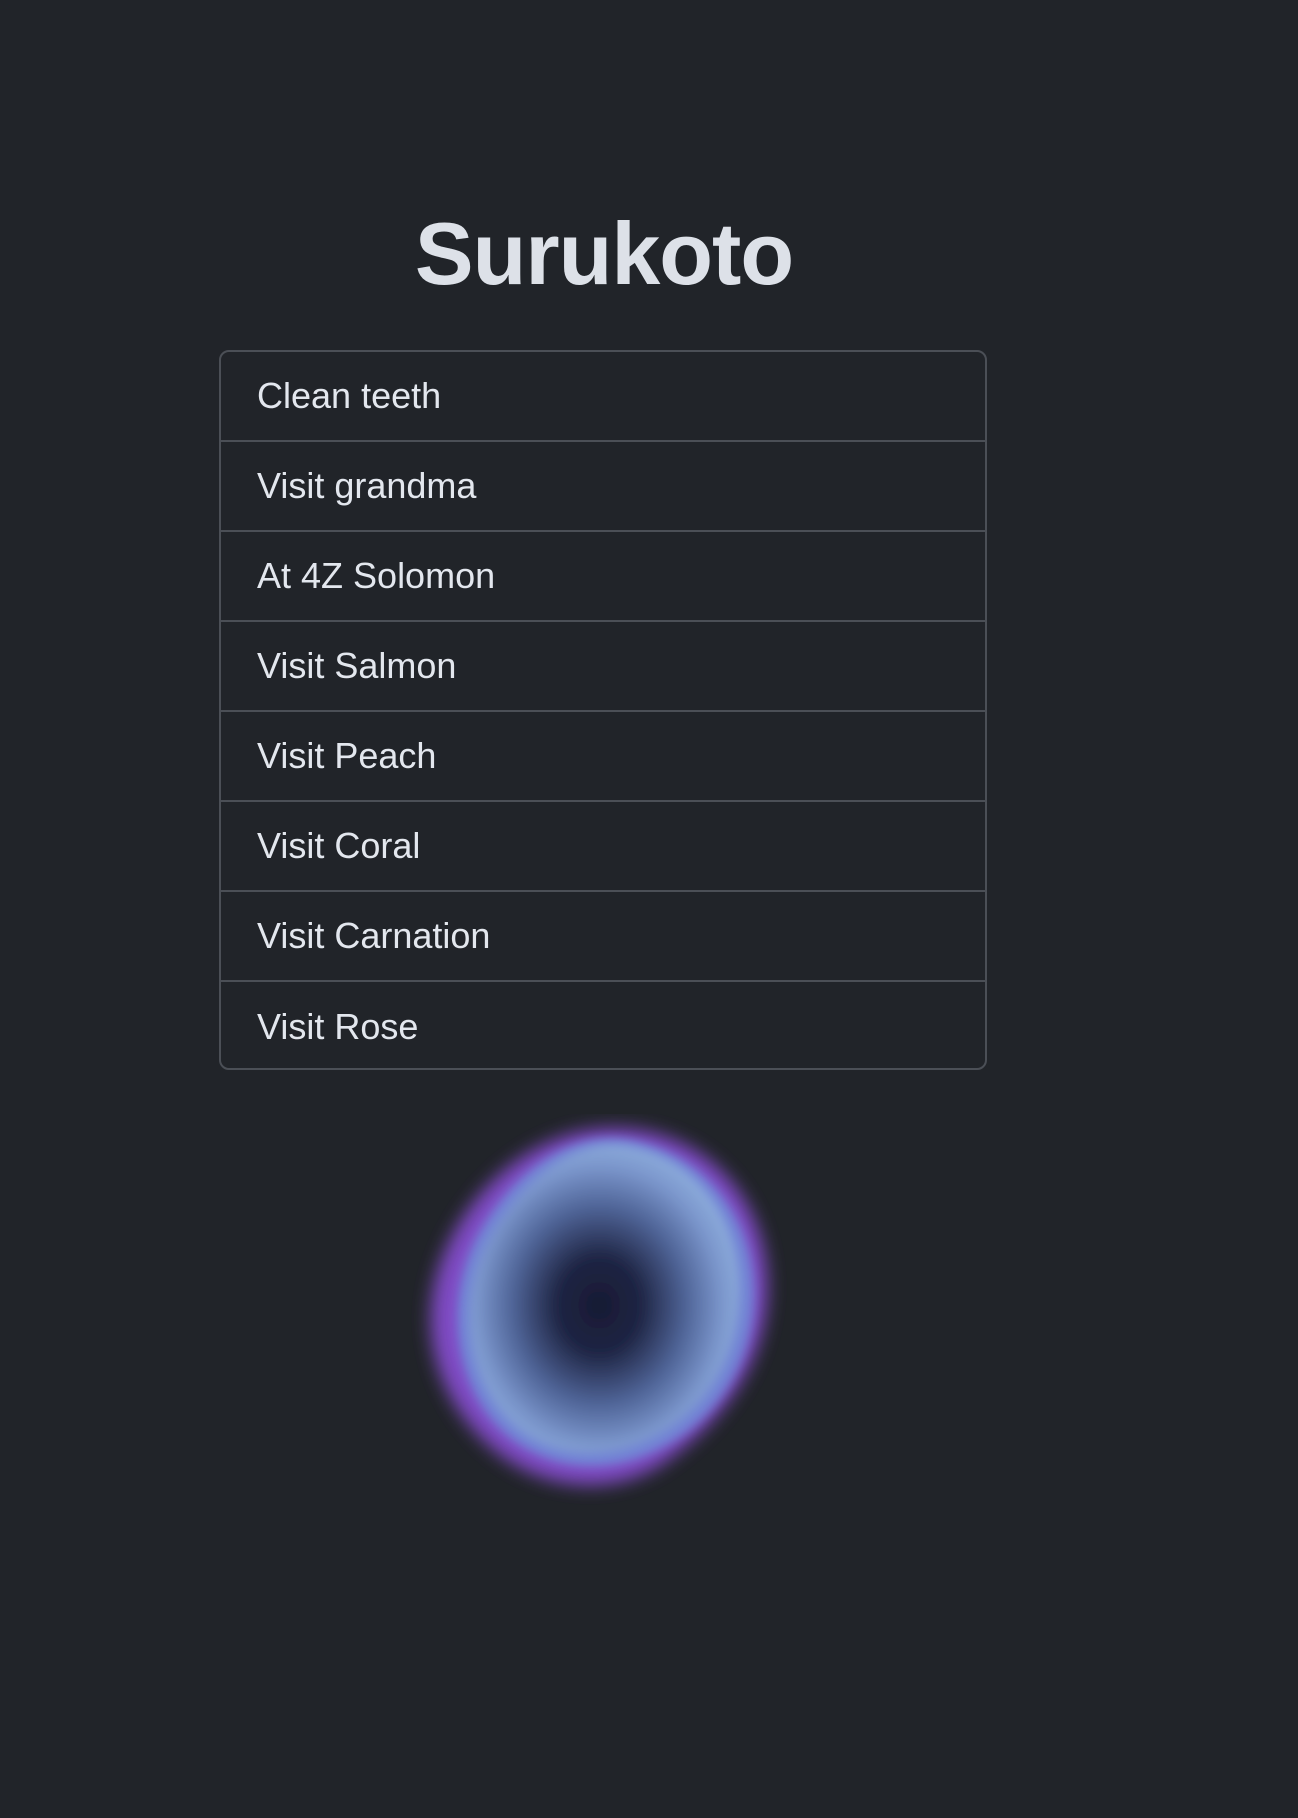  Describe the element at coordinates (604, 253) in the screenshot. I see `page-title: Surukoto` at that location.